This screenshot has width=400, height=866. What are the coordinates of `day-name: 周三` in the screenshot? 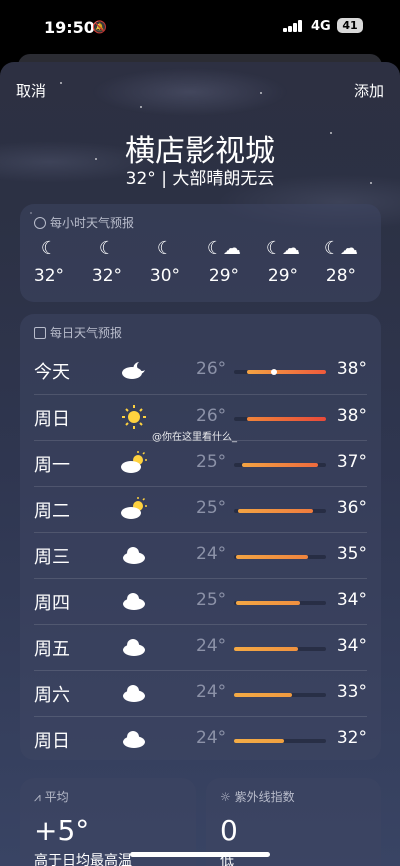 It's located at (52, 557).